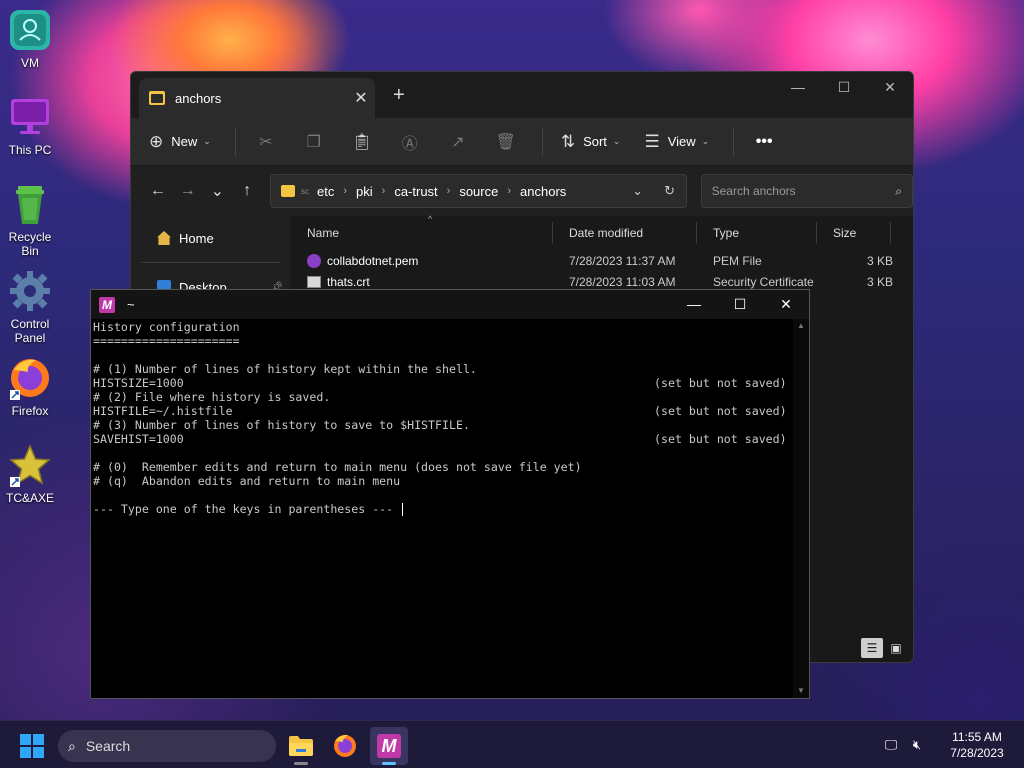 The image size is (1024, 768). What do you see at coordinates (896, 648) in the screenshot?
I see `tiles-view-icon: ▣` at bounding box center [896, 648].